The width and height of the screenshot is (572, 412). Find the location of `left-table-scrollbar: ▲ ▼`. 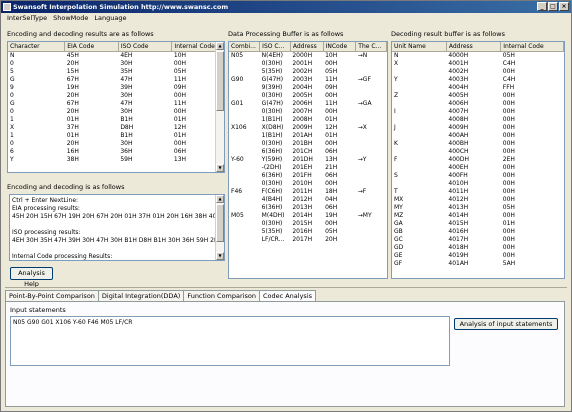

left-table-scrollbar: ▲ ▼ is located at coordinates (219, 107).